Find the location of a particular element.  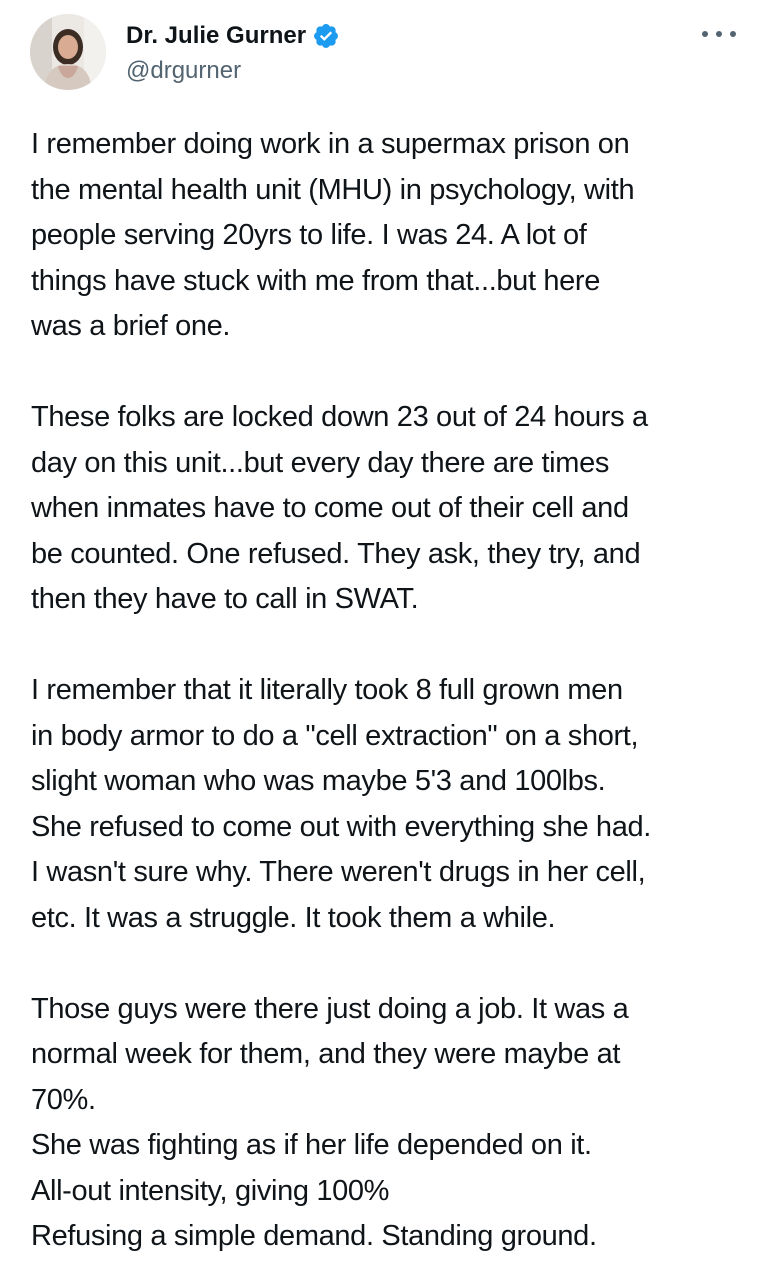

more-options-icon is located at coordinates (719, 34).